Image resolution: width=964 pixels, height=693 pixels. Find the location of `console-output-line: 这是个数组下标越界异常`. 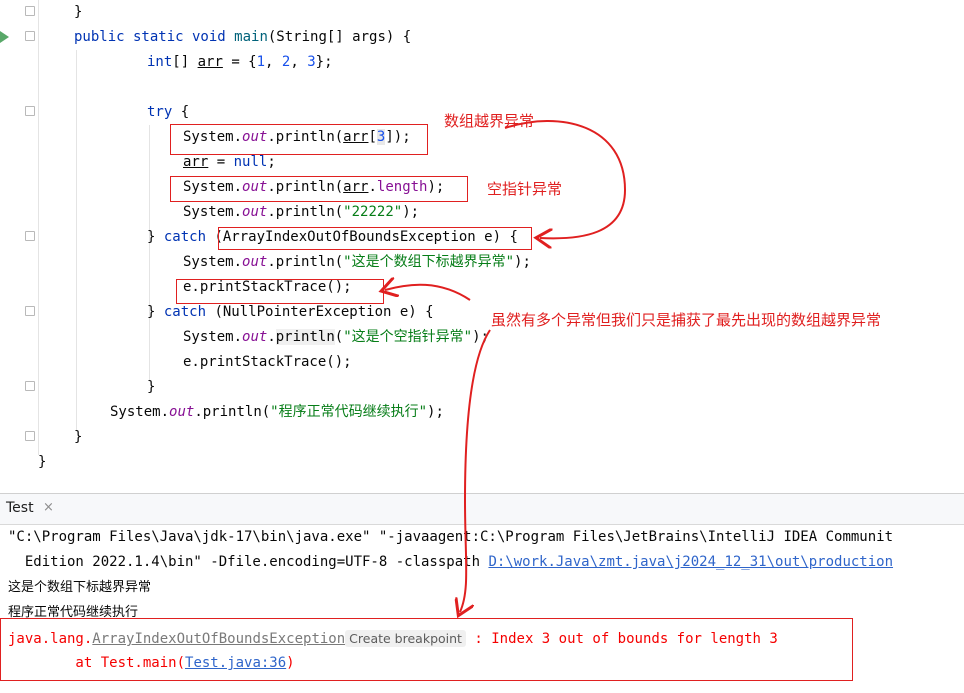

console-output-line: 这是个数组下标越界异常 is located at coordinates (80, 587).